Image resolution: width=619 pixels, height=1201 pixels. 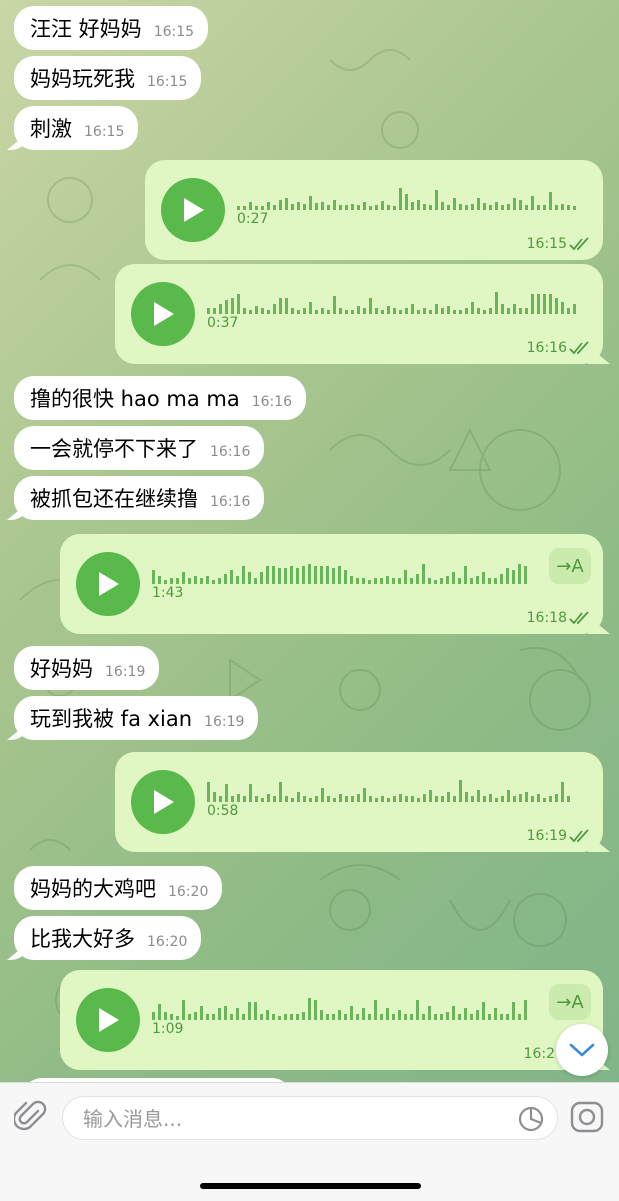 What do you see at coordinates (76, 128) in the screenshot?
I see `incoming-message: 刺激 16:15` at bounding box center [76, 128].